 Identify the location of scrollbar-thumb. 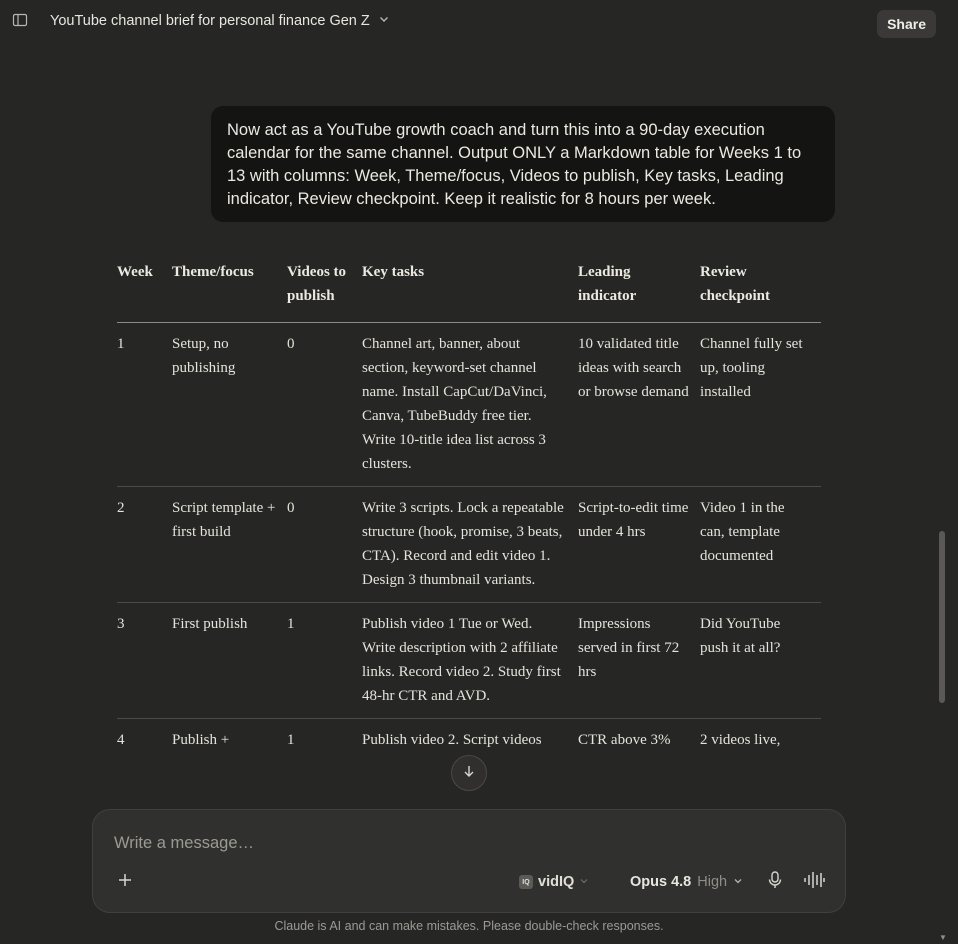
(942, 617).